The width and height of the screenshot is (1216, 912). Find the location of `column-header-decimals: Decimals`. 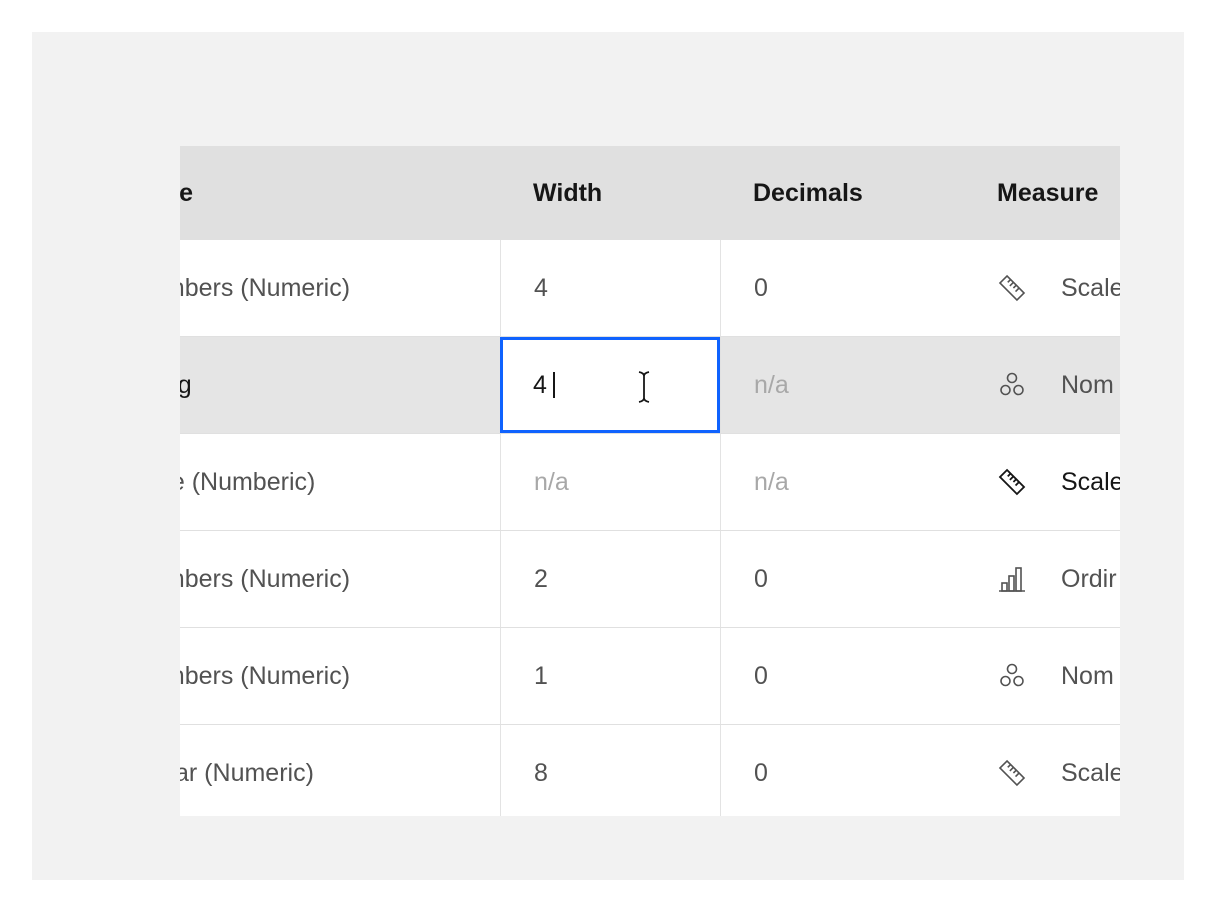

column-header-decimals: Decimals is located at coordinates (842, 193).